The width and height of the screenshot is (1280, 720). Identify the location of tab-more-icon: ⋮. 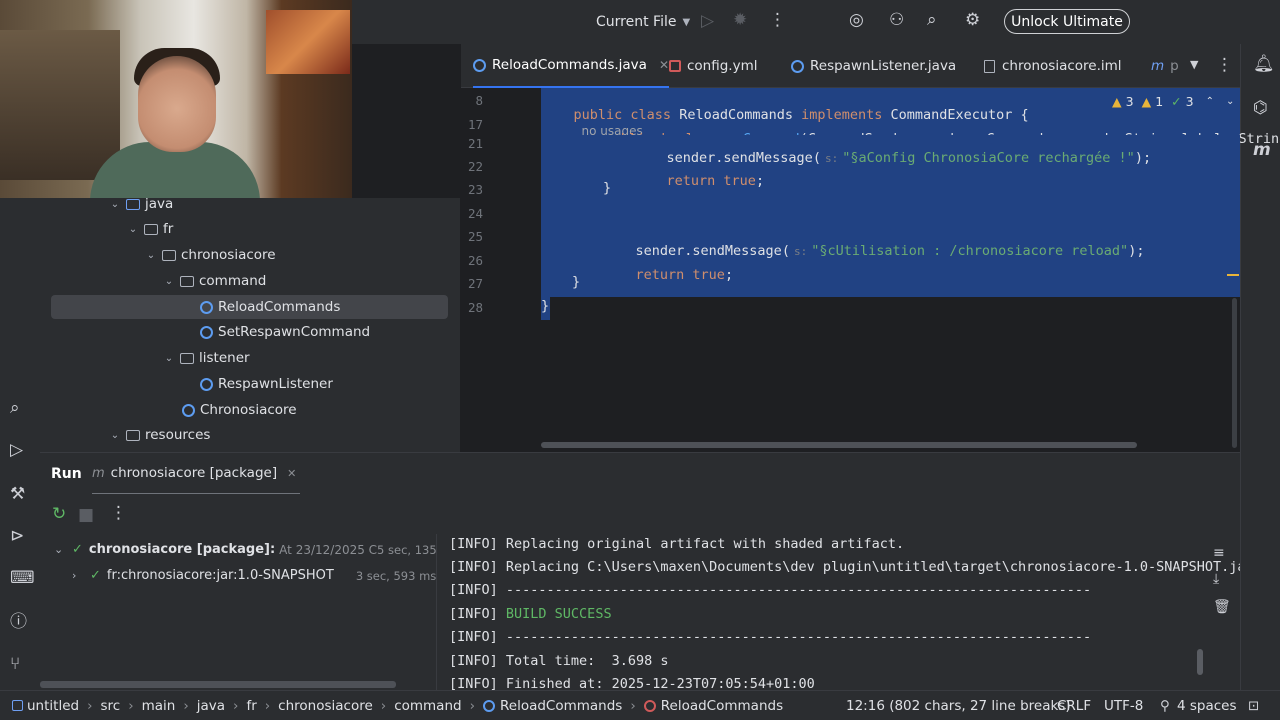
(1224, 65).